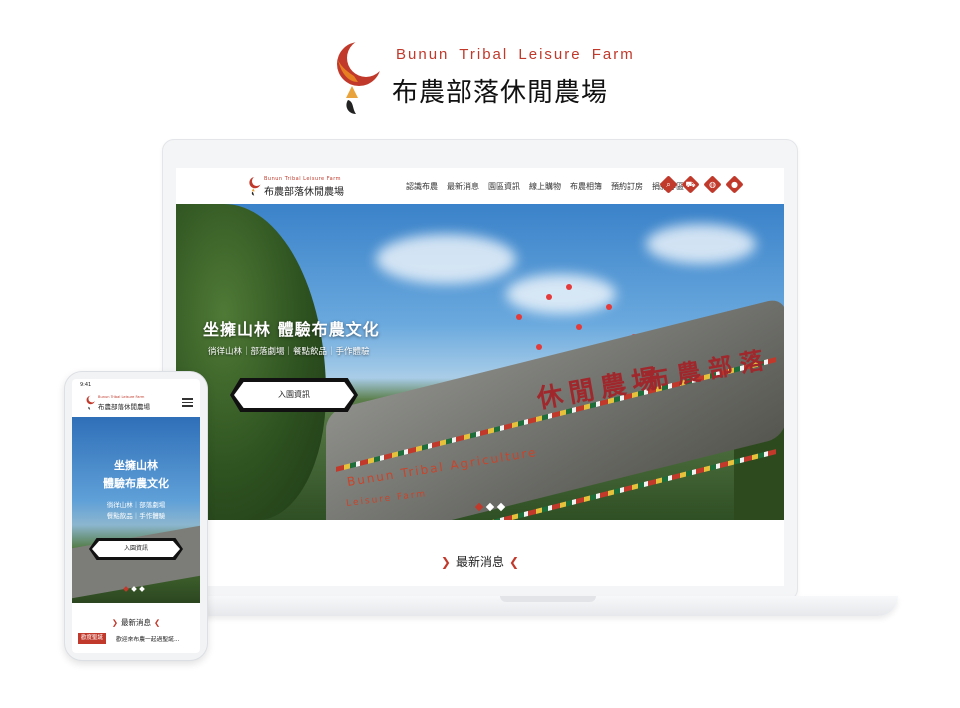 The image size is (960, 708). Describe the element at coordinates (92, 638) in the screenshot. I see `news-tag-badge: 歡度聖誕` at that location.